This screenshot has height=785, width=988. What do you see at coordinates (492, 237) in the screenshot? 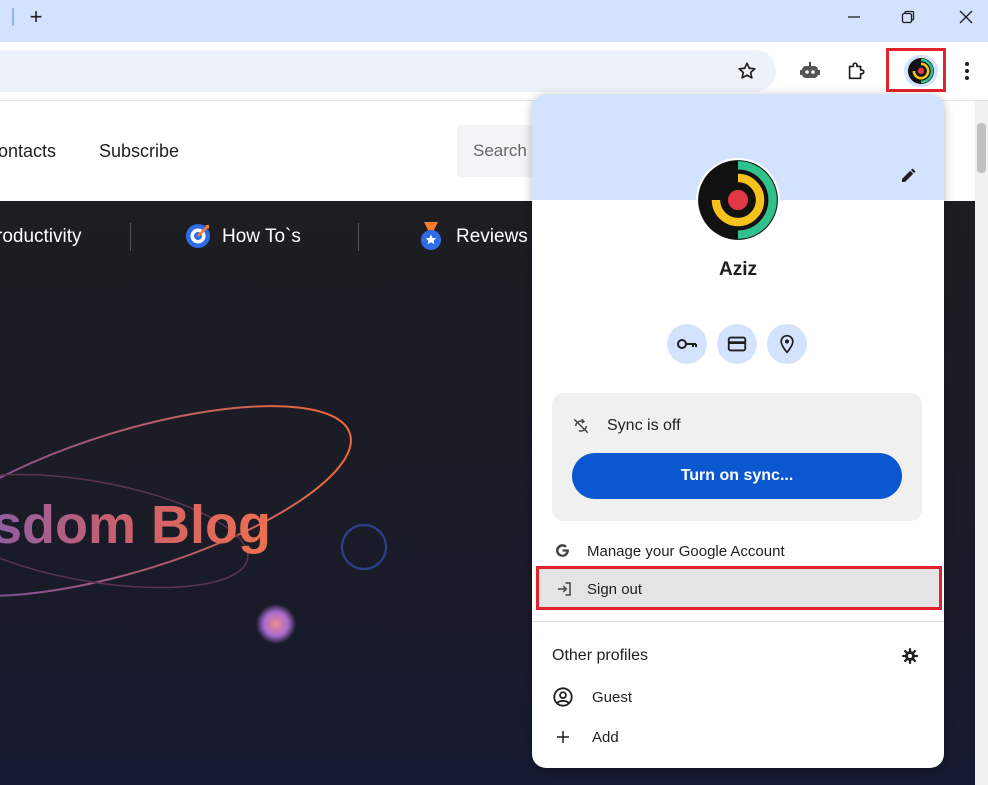
I see `category-reviews-link: Reviews` at bounding box center [492, 237].